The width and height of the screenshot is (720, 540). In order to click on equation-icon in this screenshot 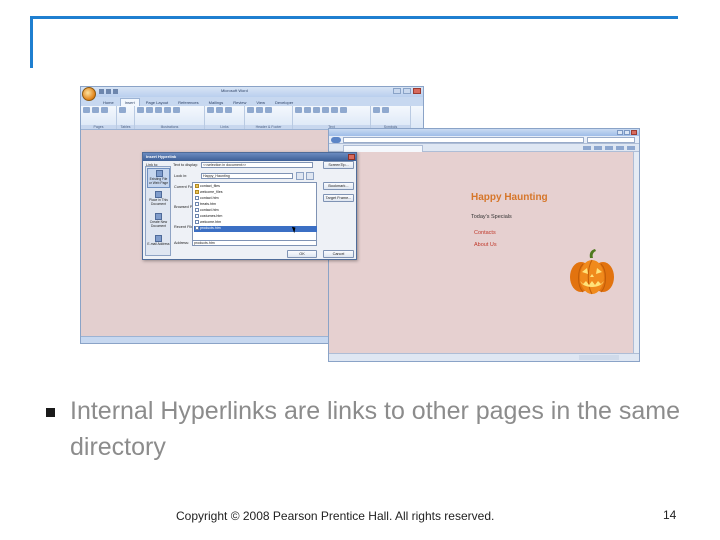, I will do `click(376, 110)`.